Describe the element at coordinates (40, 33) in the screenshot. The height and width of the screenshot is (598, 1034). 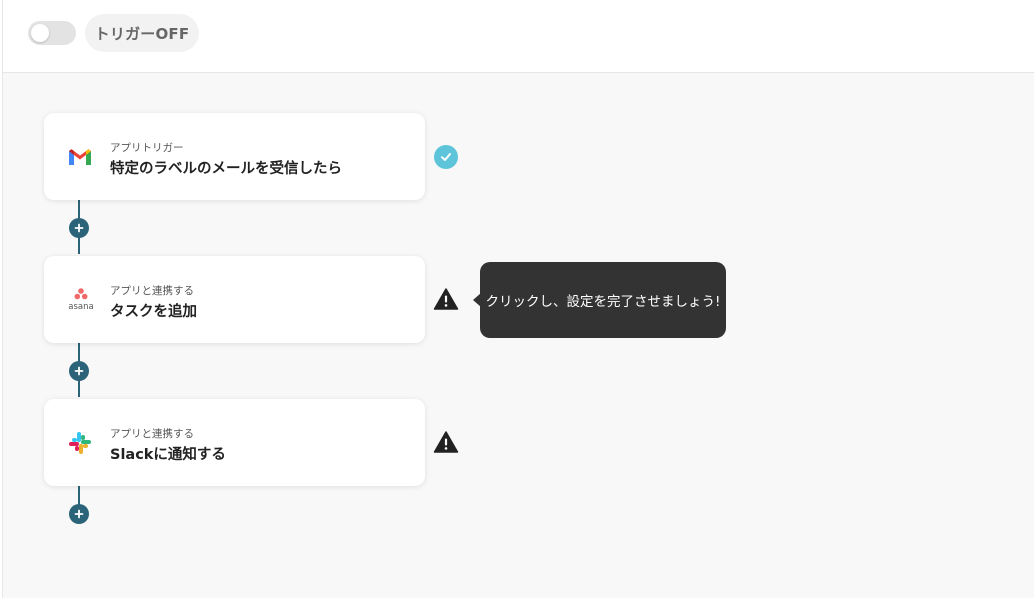
I see `toggle-knob` at that location.